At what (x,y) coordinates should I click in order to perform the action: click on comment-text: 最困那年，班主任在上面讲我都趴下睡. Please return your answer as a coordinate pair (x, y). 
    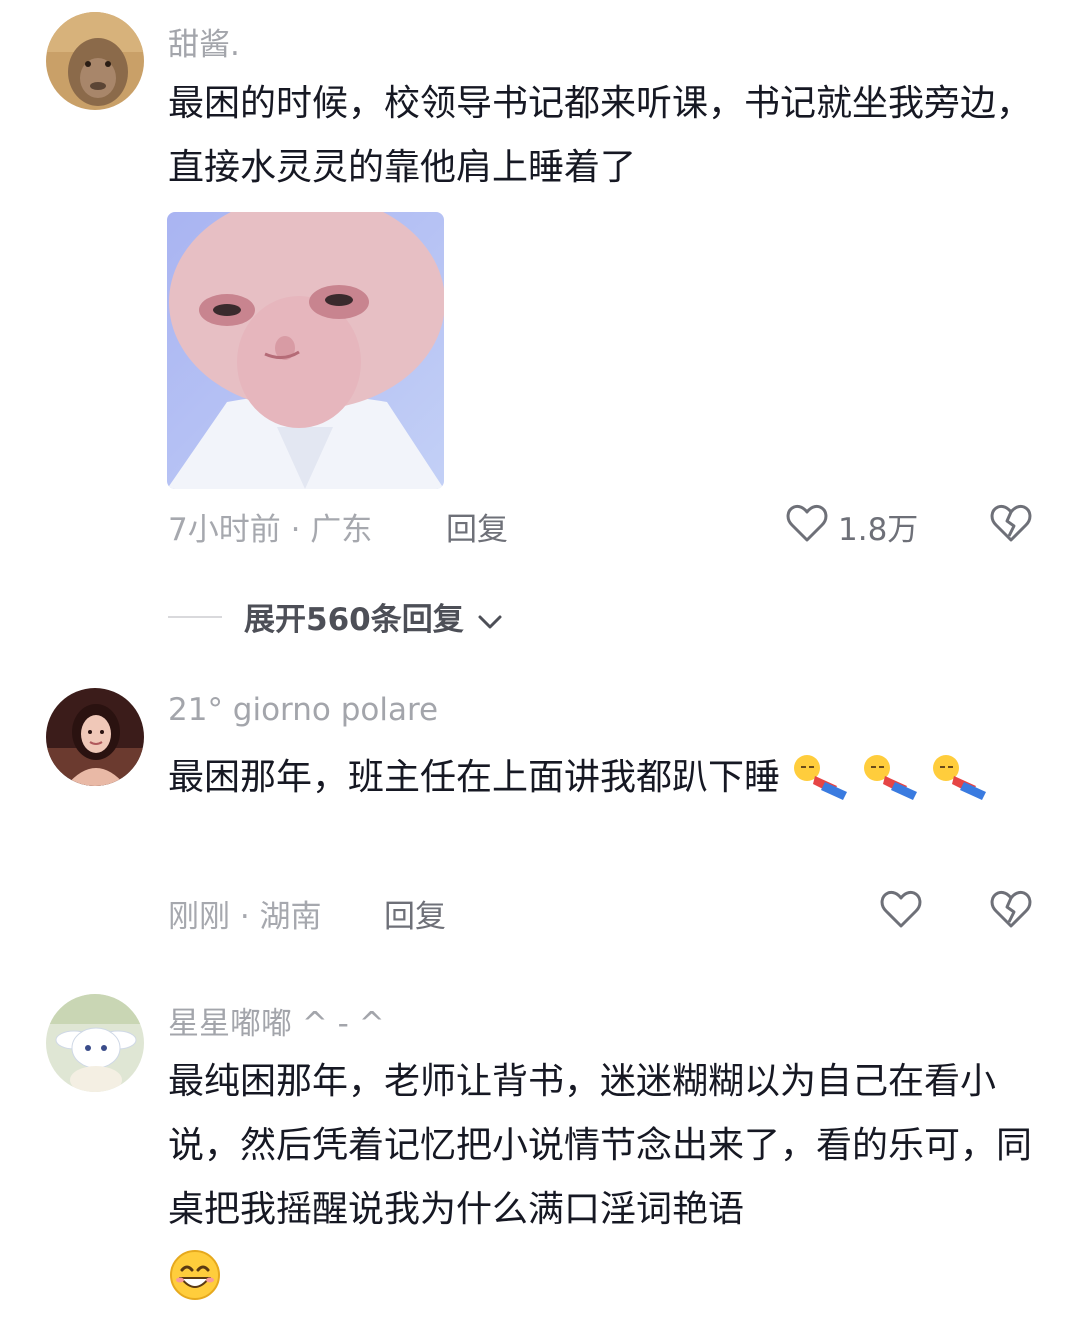
    Looking at the image, I should click on (603, 778).